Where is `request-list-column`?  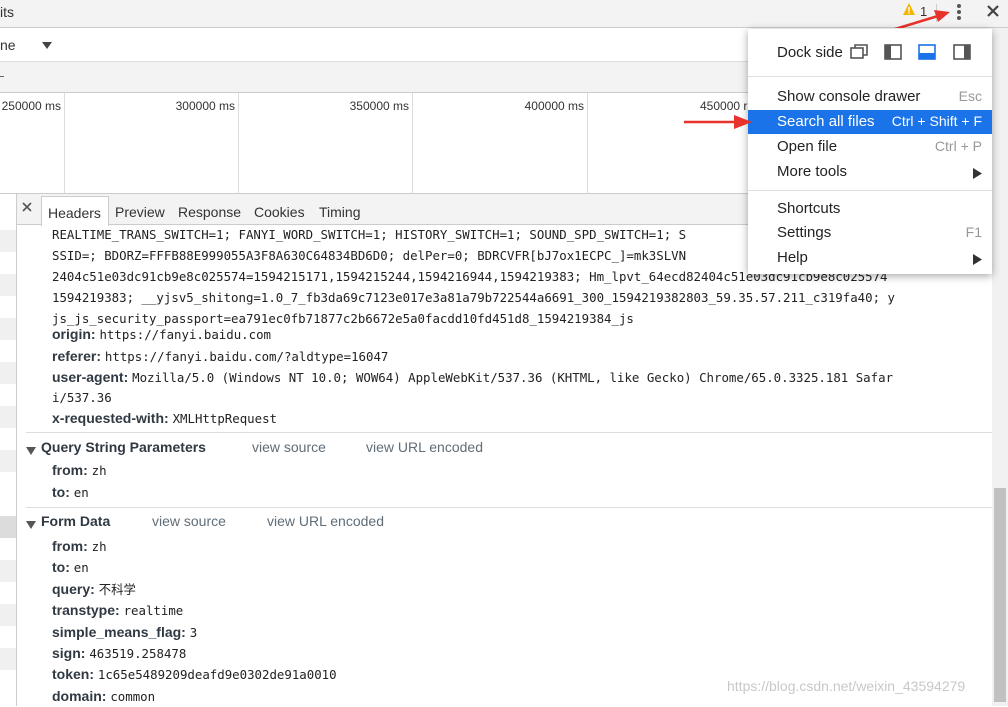 request-list-column is located at coordinates (8, 450).